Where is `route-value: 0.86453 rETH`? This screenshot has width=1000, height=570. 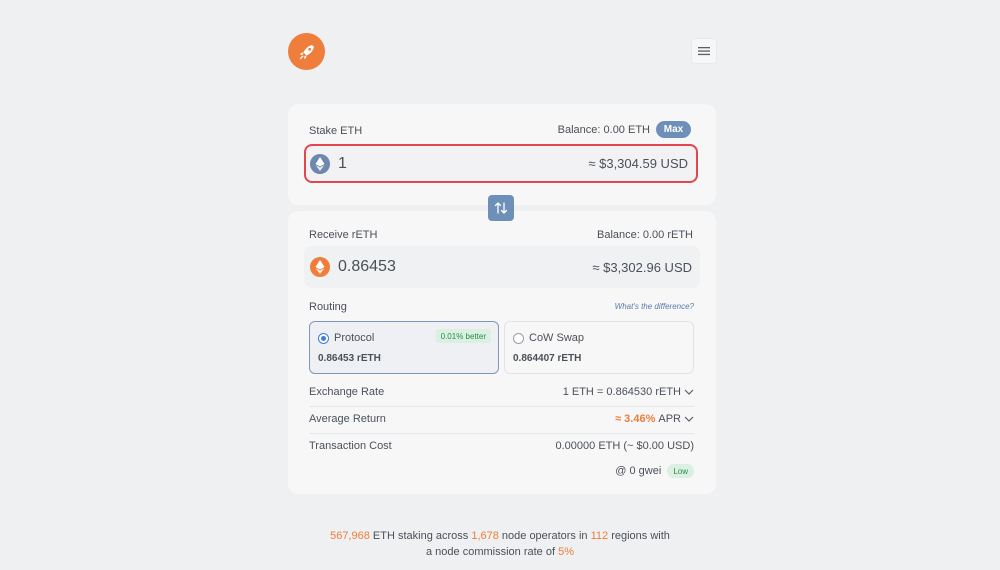
route-value: 0.86453 rETH is located at coordinates (349, 358).